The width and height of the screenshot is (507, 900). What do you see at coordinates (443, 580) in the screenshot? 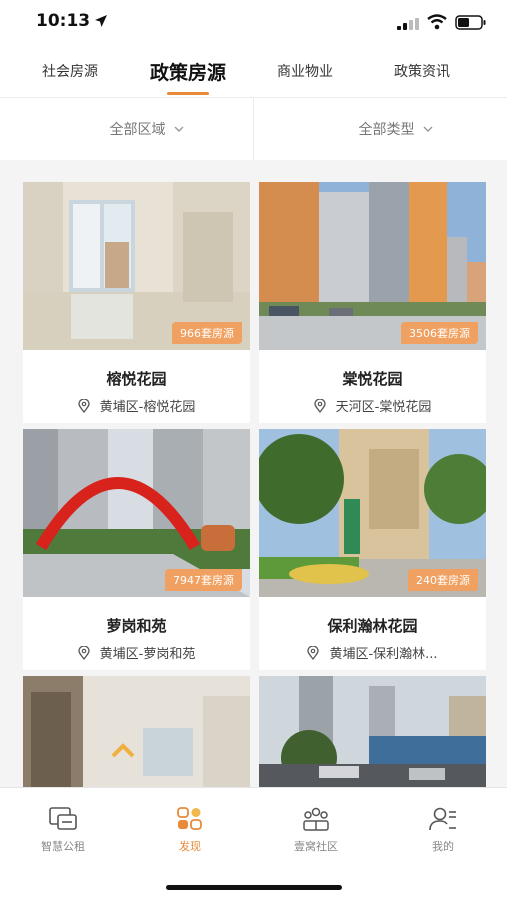
I see `listing-count-badge: 240套房源` at bounding box center [443, 580].